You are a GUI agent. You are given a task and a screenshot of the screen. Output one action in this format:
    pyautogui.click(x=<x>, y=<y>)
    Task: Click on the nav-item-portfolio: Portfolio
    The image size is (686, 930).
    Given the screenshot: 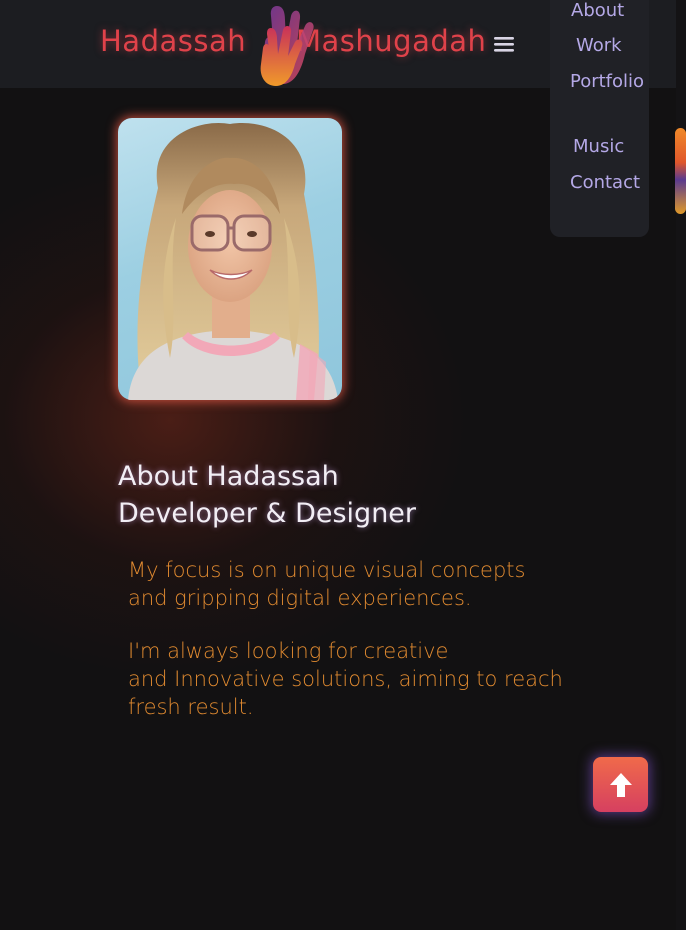 What is the action you would take?
    pyautogui.click(x=607, y=81)
    